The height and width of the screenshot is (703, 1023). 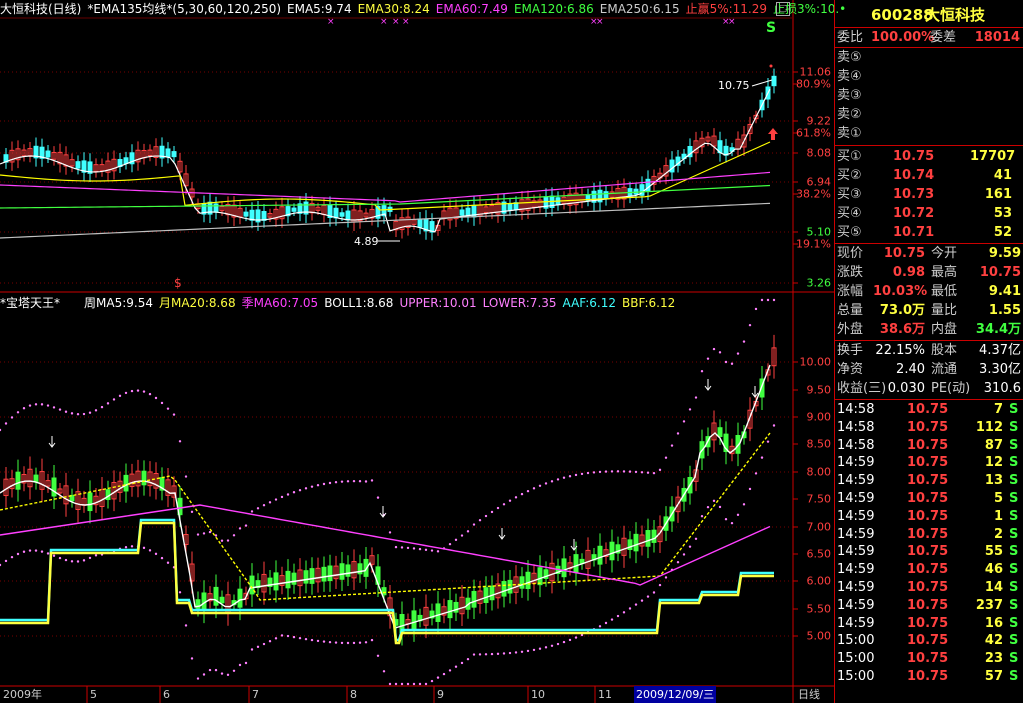 What do you see at coordinates (929, 133) in the screenshot?
I see `sell-level-row: 卖①` at bounding box center [929, 133].